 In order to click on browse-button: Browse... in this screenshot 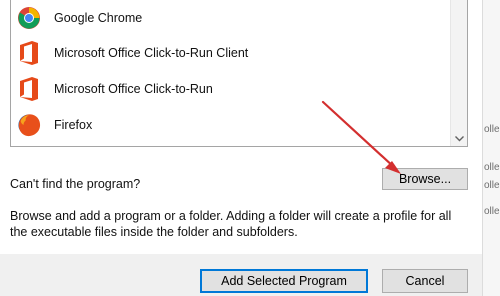, I will do `click(425, 179)`.